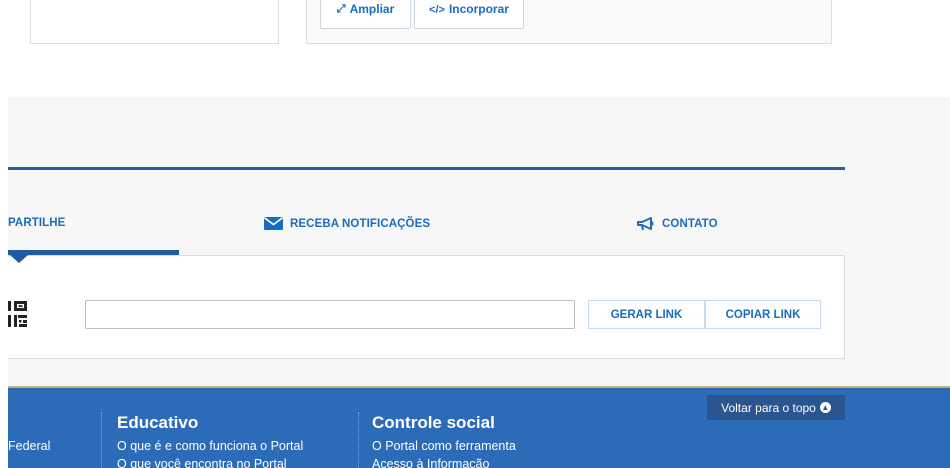 The width and height of the screenshot is (950, 468). Describe the element at coordinates (372, 9) in the screenshot. I see `ampliar-label: Ampliar` at that location.